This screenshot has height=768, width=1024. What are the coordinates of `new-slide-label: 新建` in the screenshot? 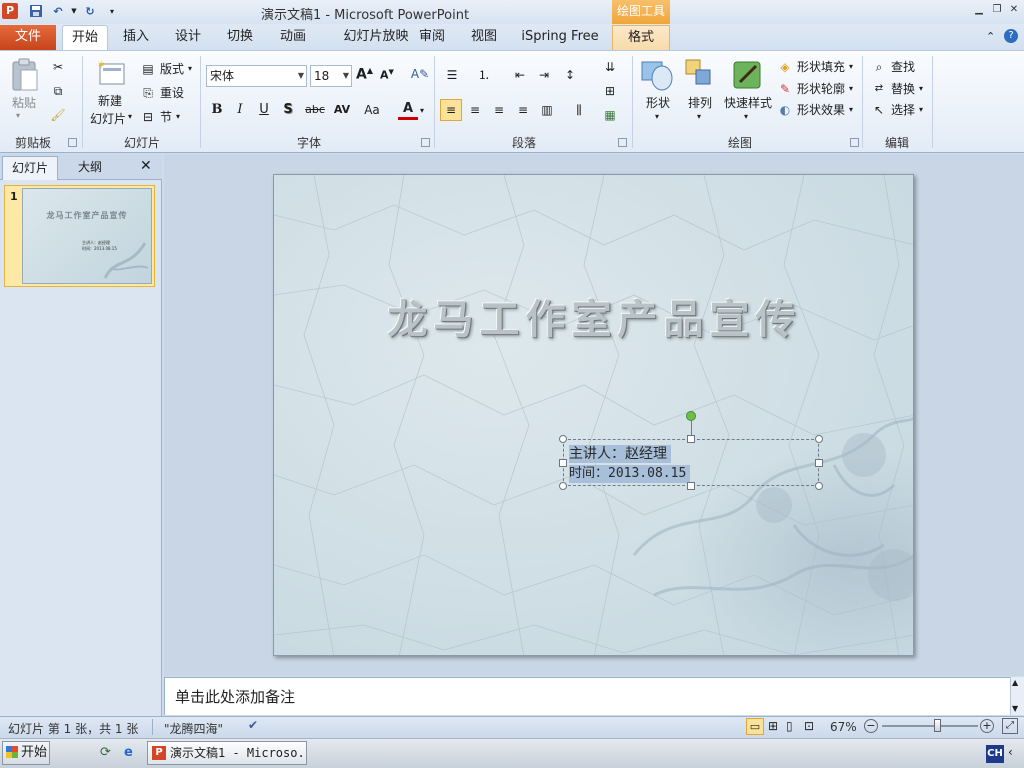 It's located at (110, 100).